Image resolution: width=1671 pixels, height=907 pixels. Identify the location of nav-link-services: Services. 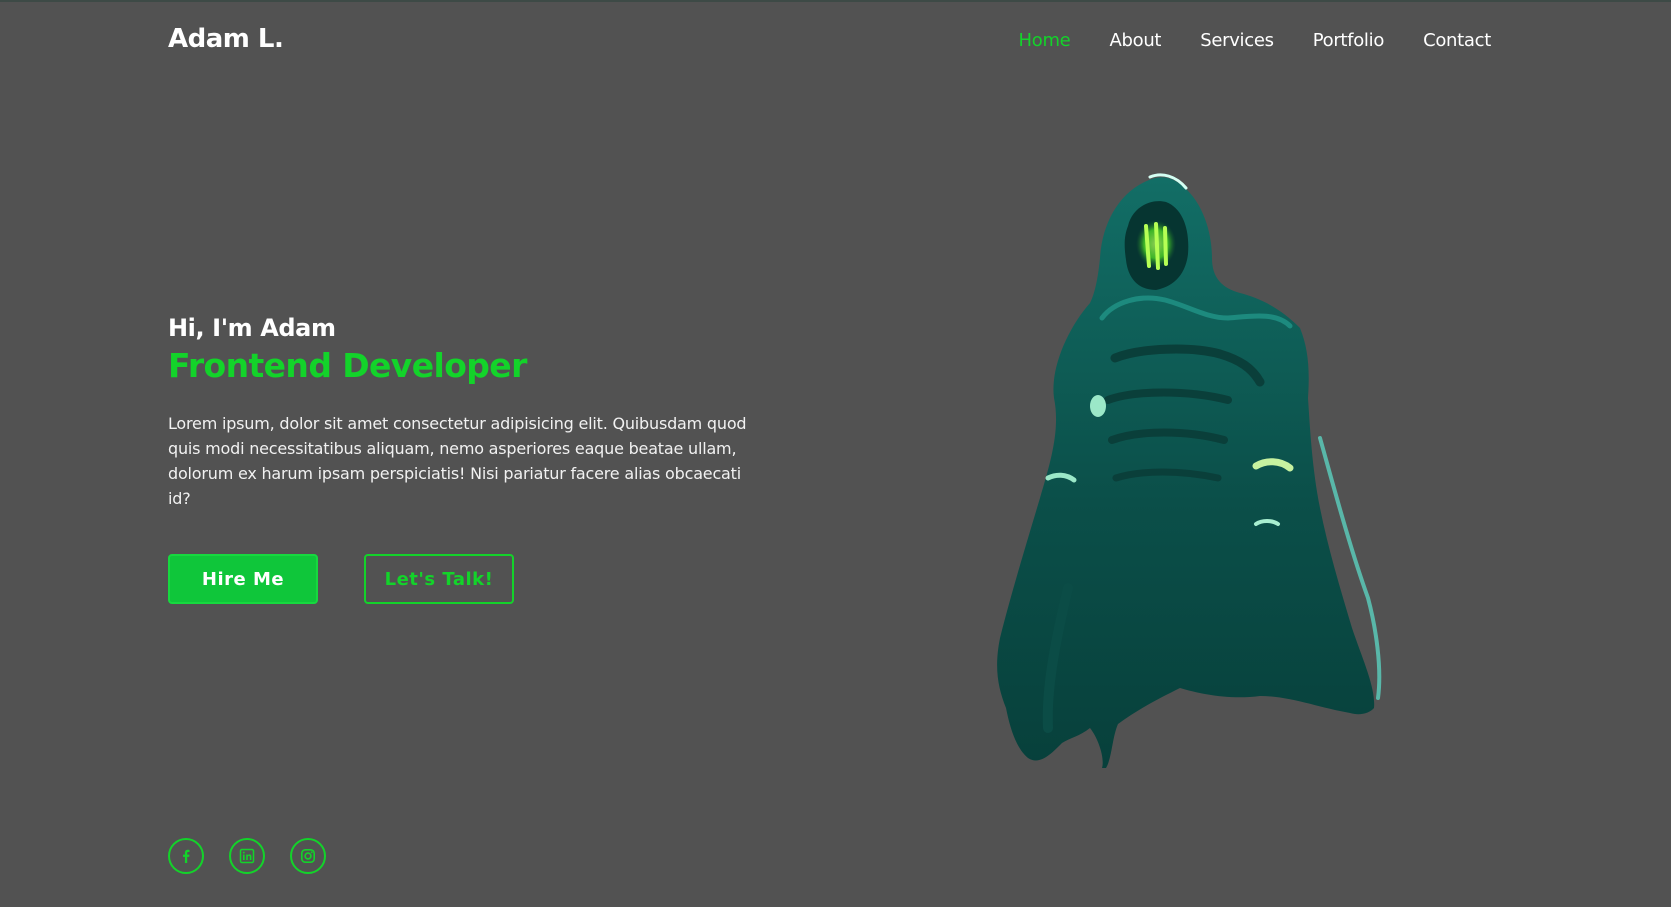
(1237, 40).